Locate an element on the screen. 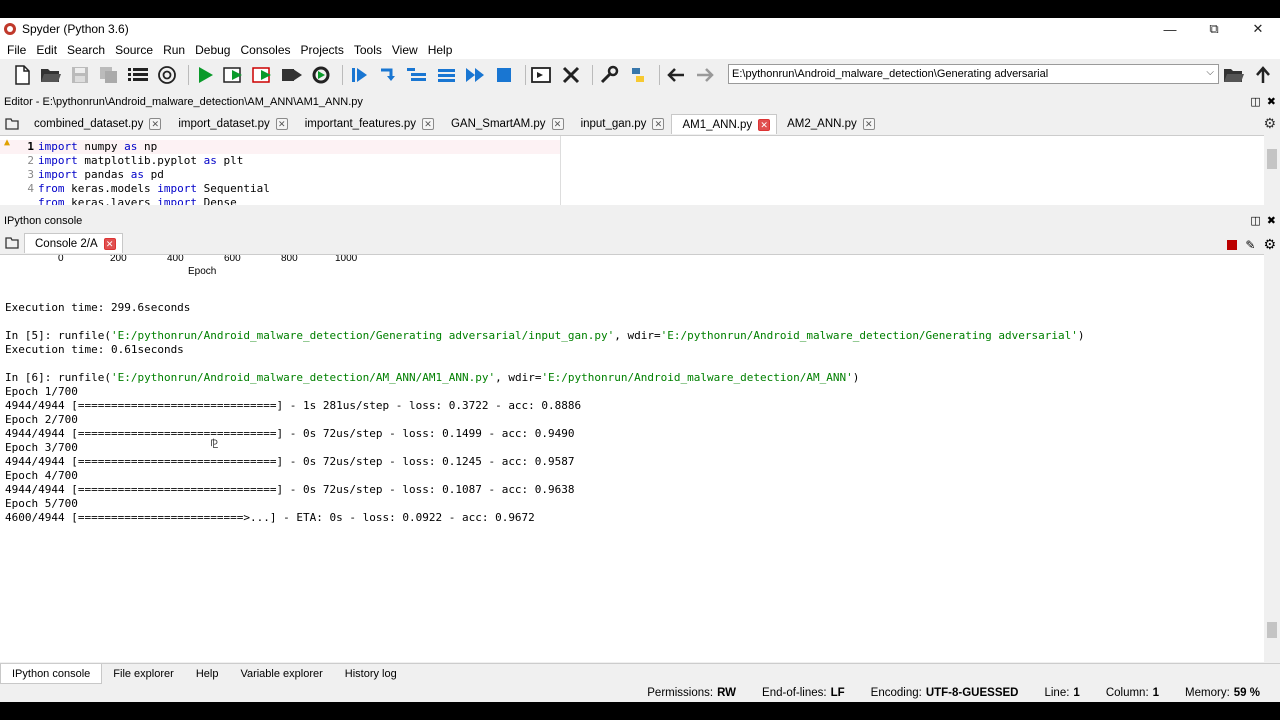 This screenshot has width=1280, height=720. forward-arrow-icon is located at coordinates (705, 75).